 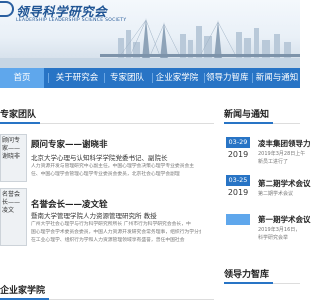 What do you see at coordinates (20, 116) in the screenshot?
I see `experts-heading: 专家团队` at bounding box center [20, 116].